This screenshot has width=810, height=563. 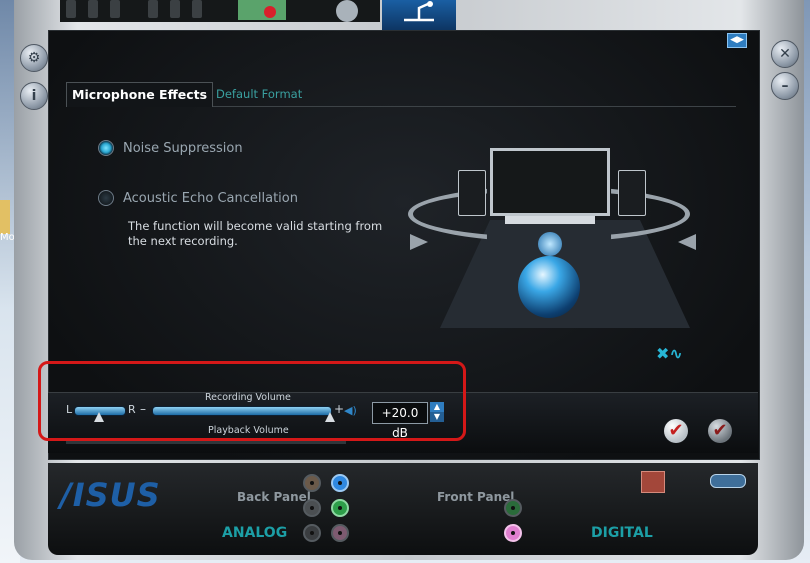 I want to click on microphone-stand-icon, so click(x=419, y=11).